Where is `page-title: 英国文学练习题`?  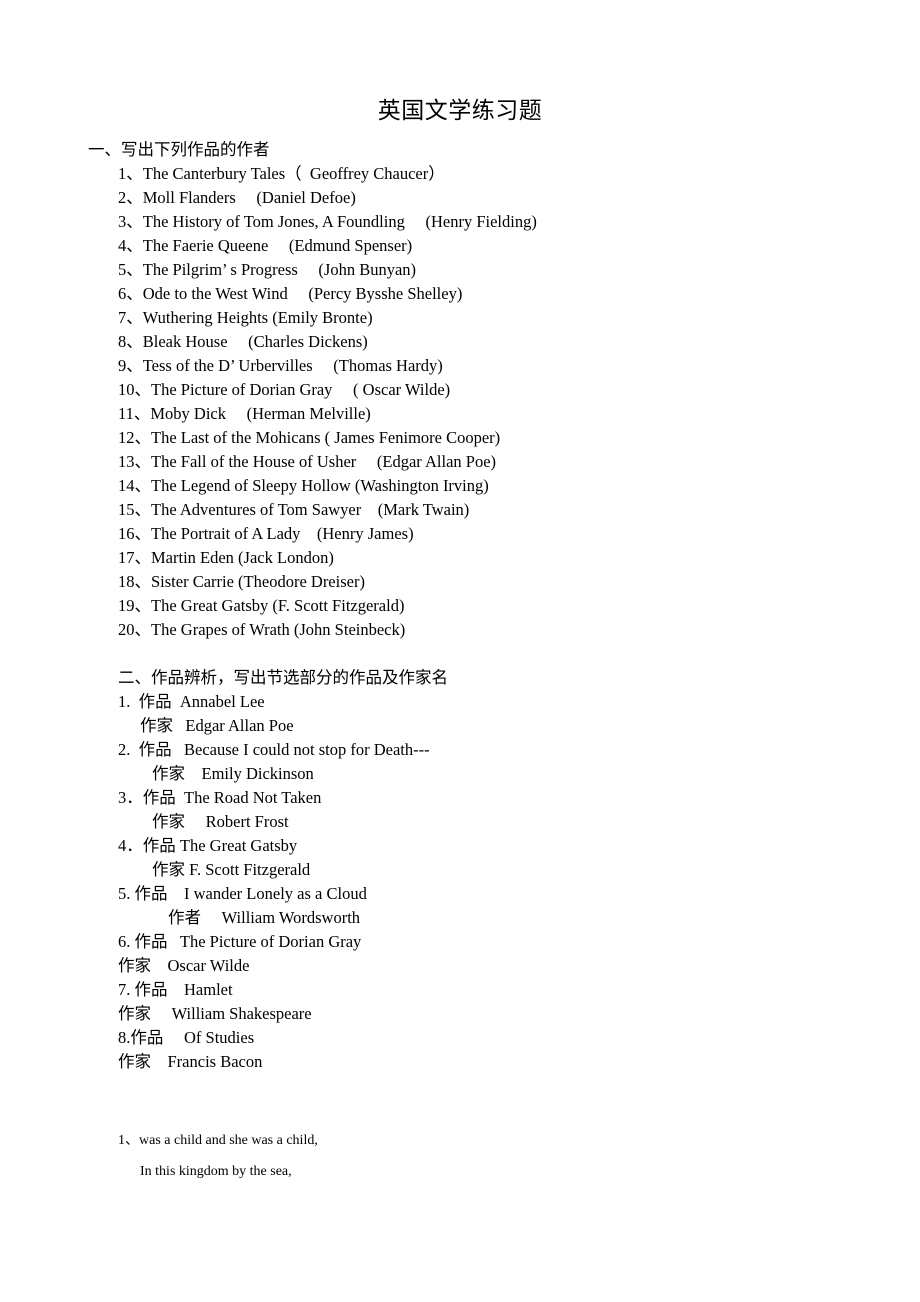 page-title: 英国文学练习题 is located at coordinates (460, 110).